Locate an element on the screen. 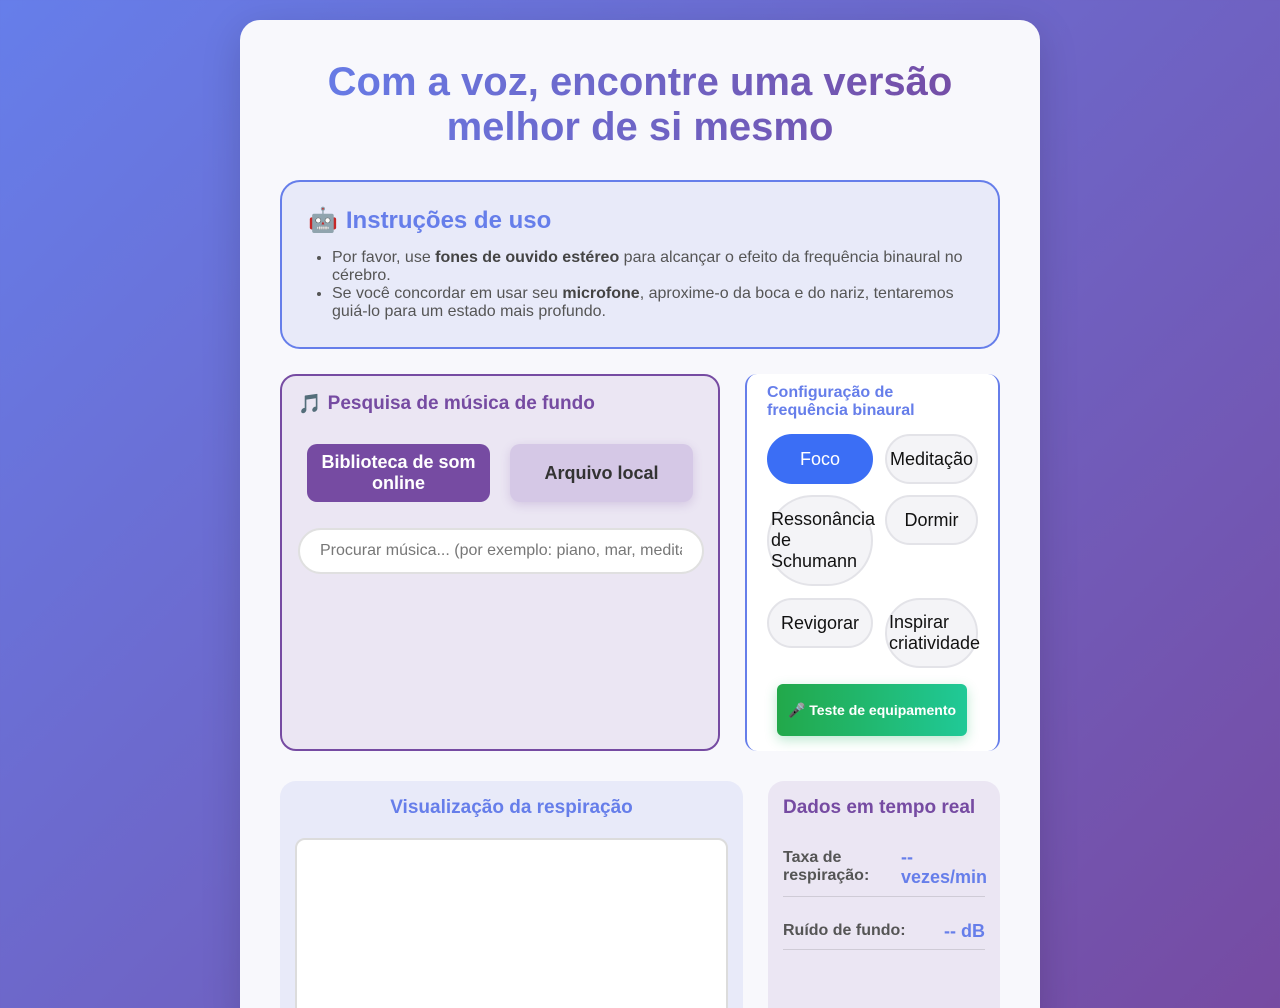  noise-value: -- dB is located at coordinates (964, 931).